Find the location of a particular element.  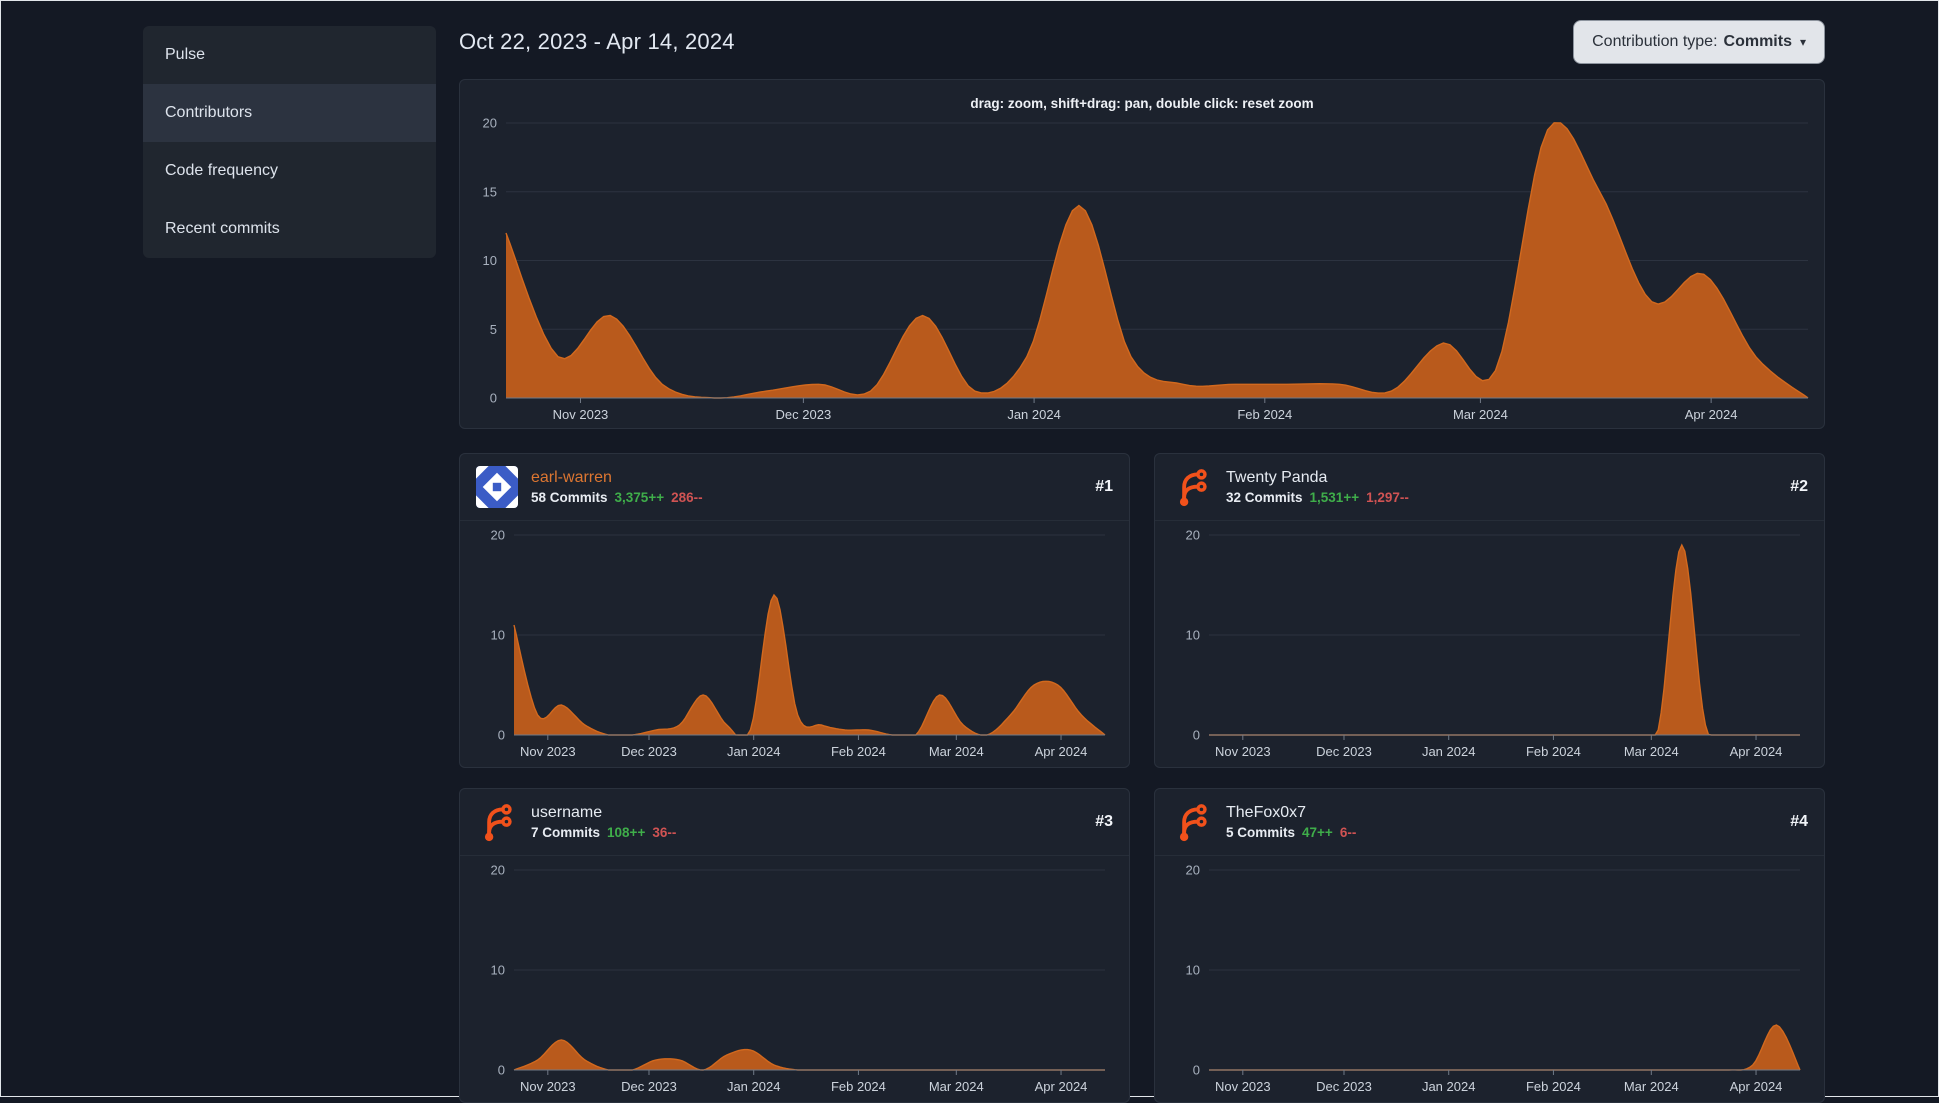

contribution-type-value: Commits is located at coordinates (1757, 41).